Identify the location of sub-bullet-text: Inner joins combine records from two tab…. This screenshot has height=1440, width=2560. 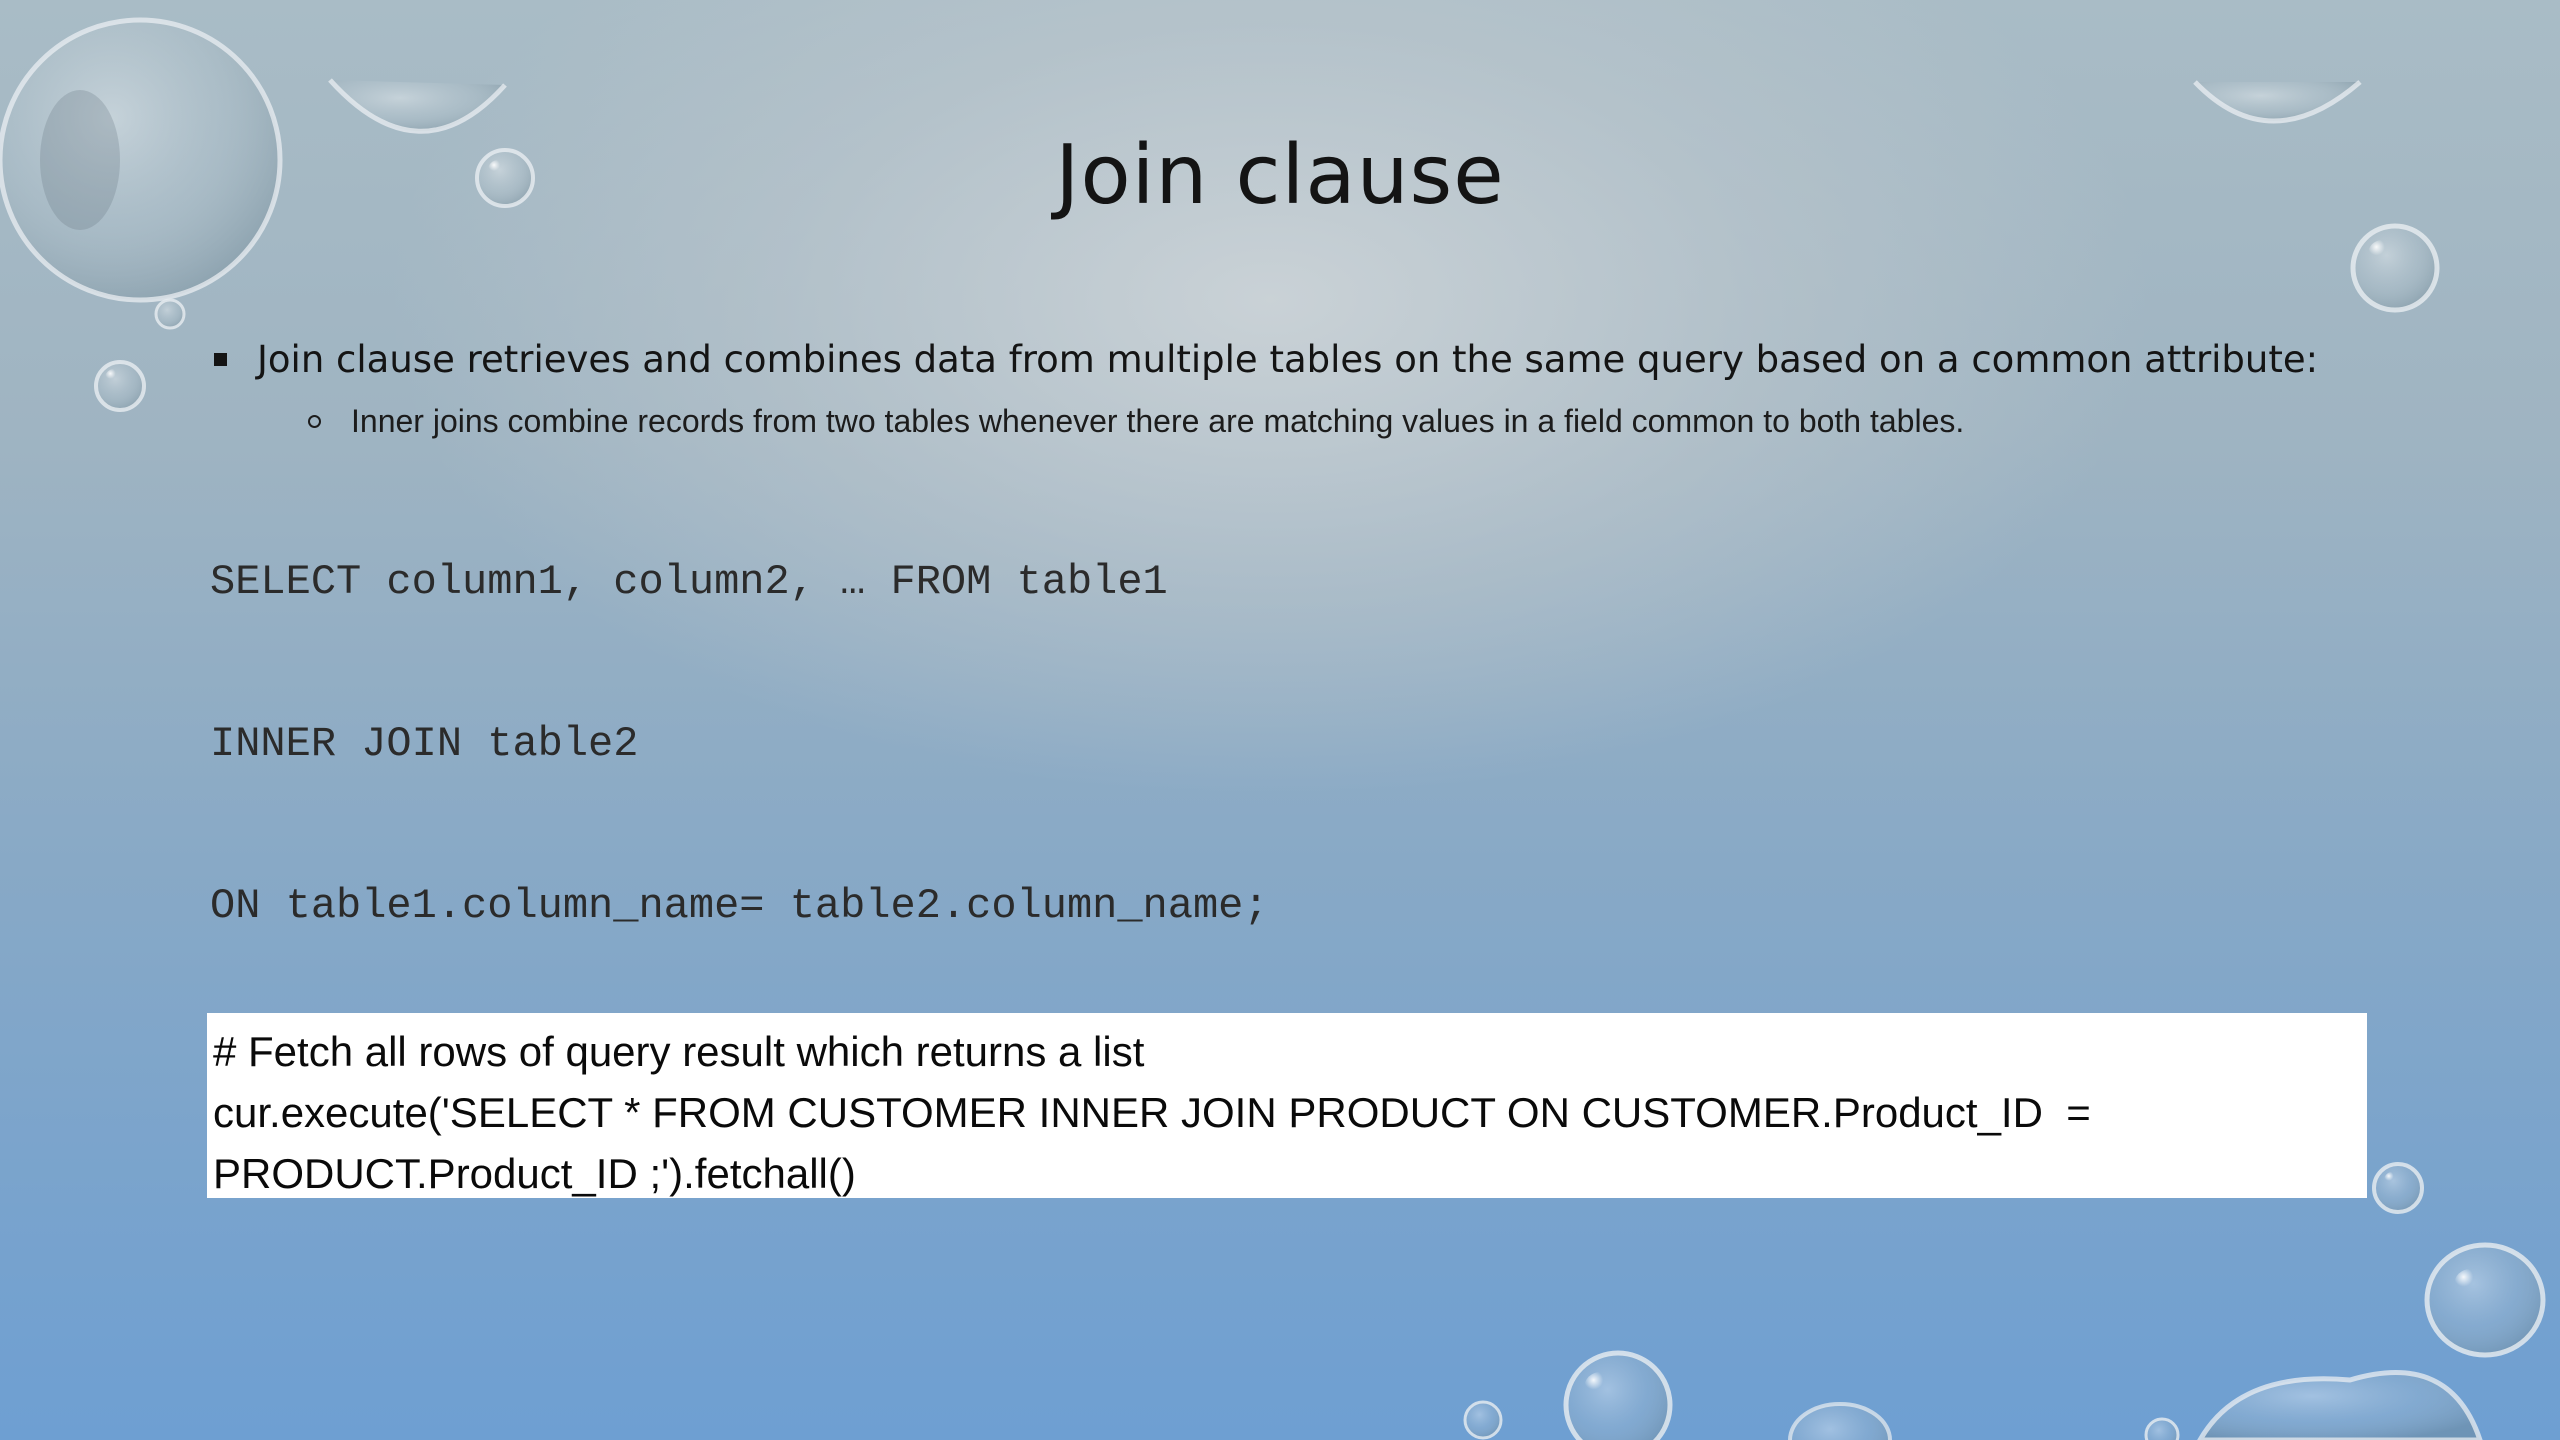
(1158, 421).